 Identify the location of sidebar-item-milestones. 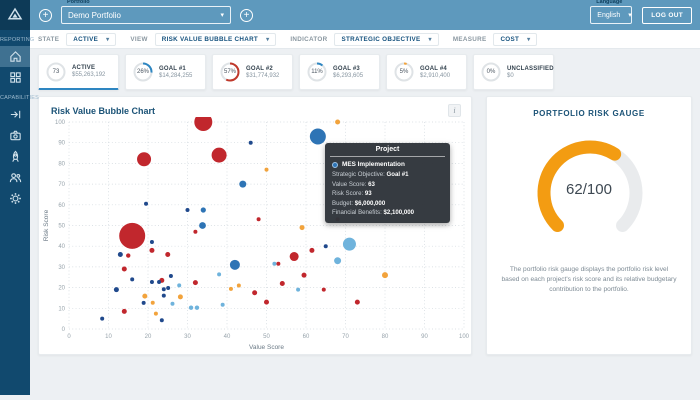
(15, 114).